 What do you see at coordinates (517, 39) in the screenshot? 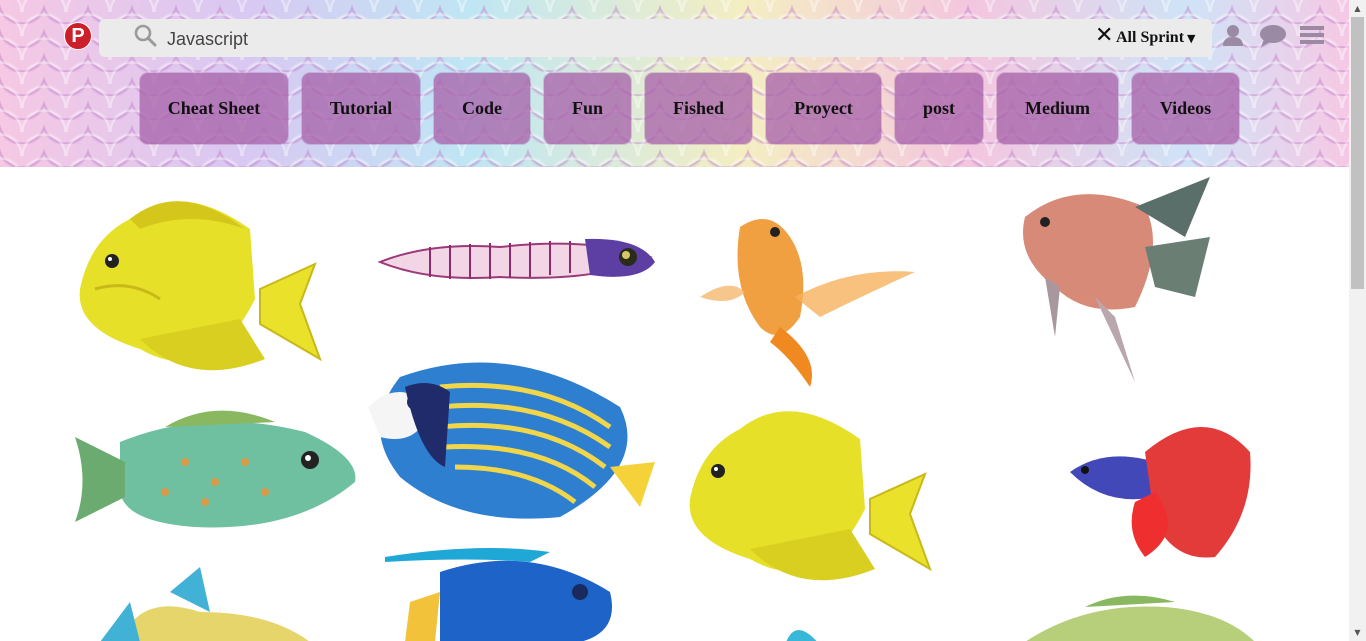
I see `search-input` at bounding box center [517, 39].